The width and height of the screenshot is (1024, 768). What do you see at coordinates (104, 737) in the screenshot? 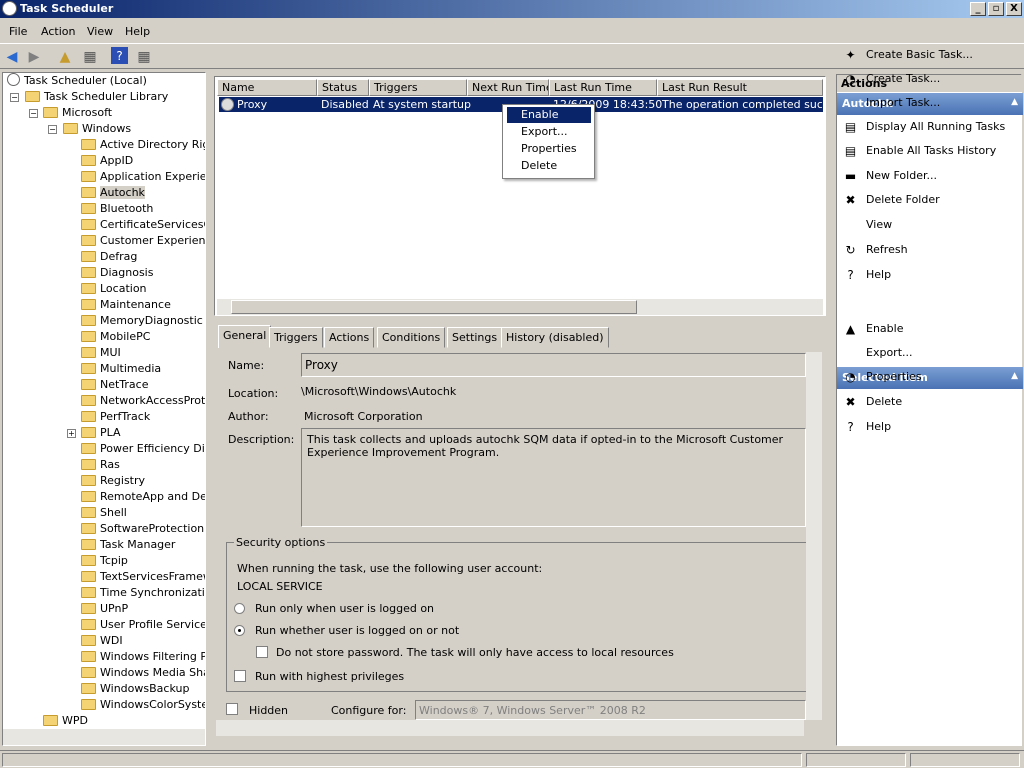
I see `tree-horizontal-scrollbar` at bounding box center [104, 737].